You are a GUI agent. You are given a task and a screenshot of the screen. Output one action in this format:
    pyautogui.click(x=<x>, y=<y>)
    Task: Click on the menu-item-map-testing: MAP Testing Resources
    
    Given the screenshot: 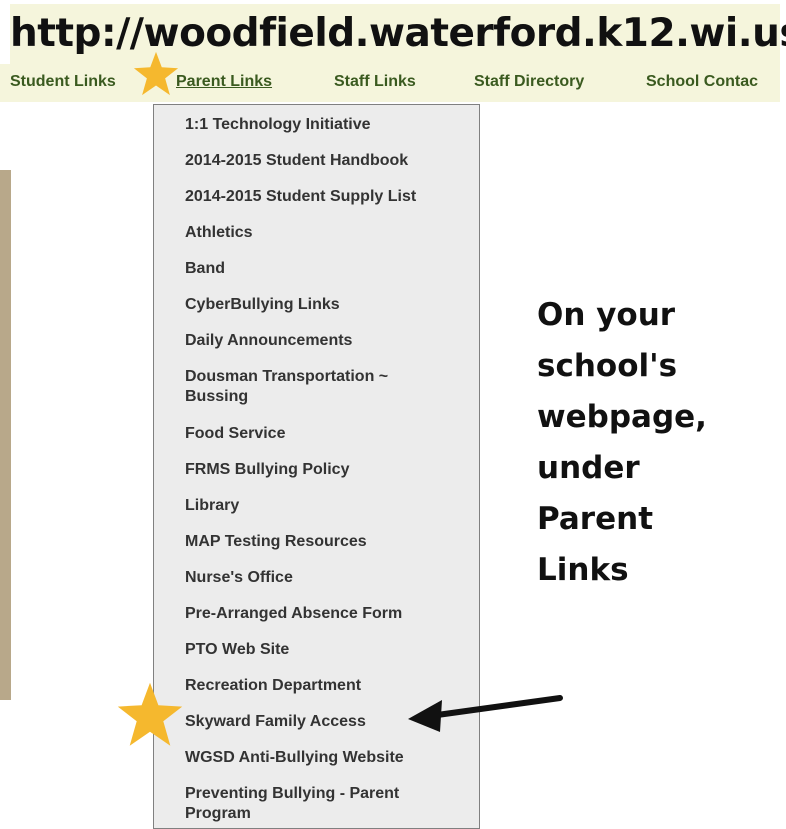 What is the action you would take?
    pyautogui.click(x=330, y=542)
    